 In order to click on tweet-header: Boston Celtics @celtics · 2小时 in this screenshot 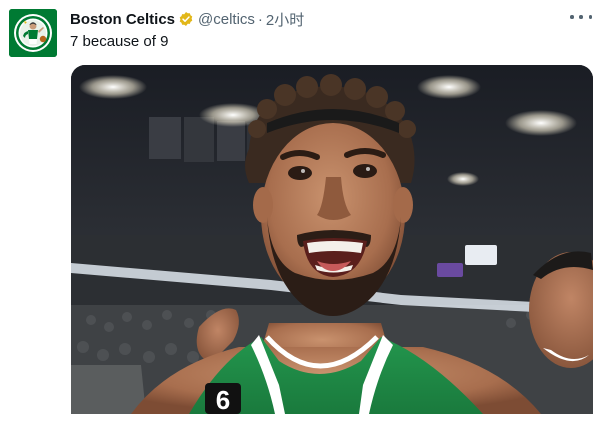, I will do `click(187, 19)`.